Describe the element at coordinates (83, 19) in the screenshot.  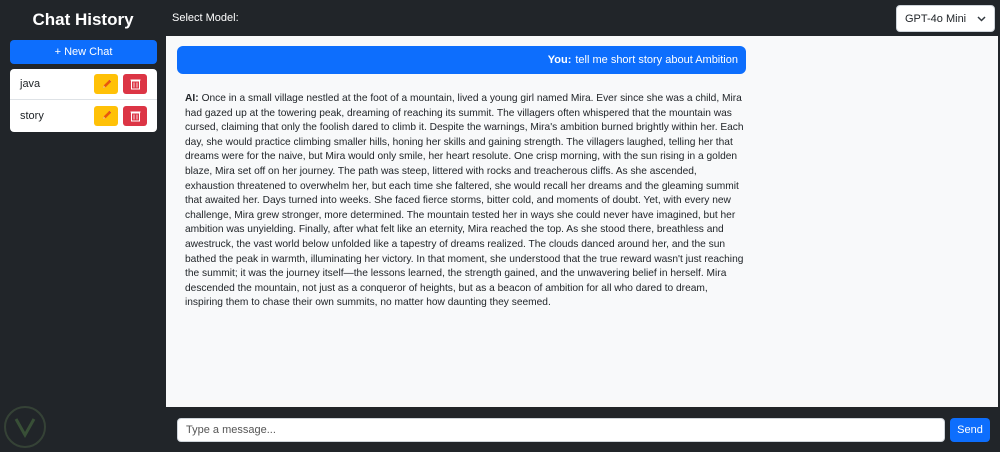
I see `sidebar-title: Chat History` at that location.